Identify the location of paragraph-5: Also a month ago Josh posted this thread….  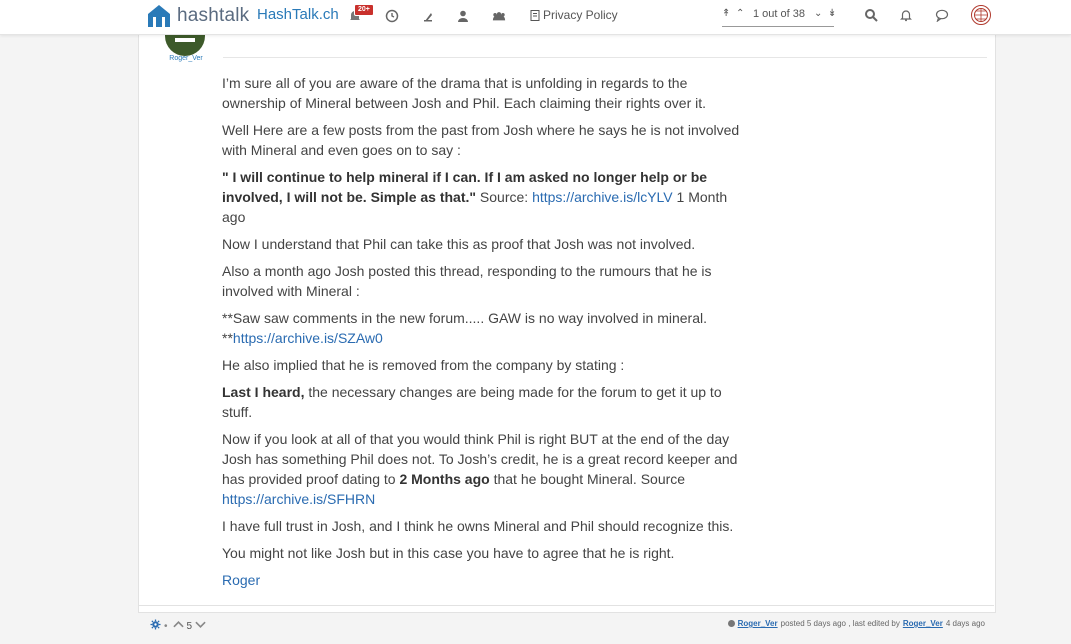
(467, 281).